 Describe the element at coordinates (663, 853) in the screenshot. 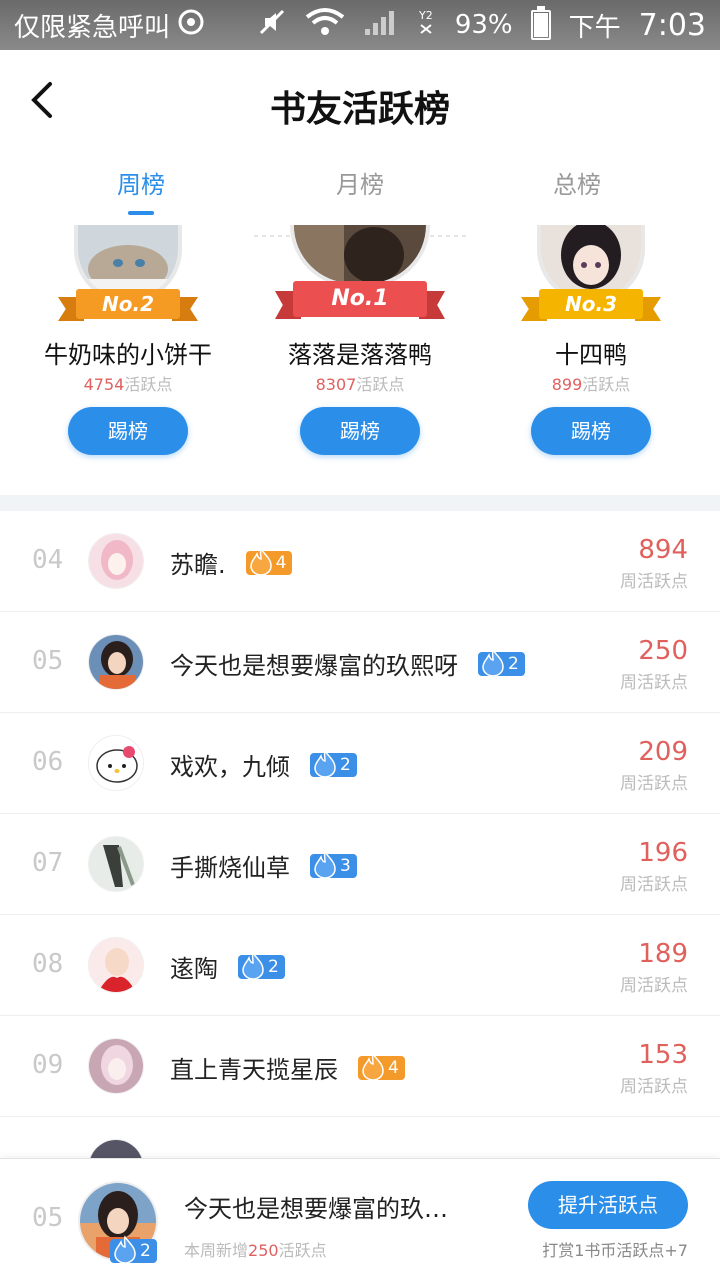

I see `activity-value: 196` at that location.